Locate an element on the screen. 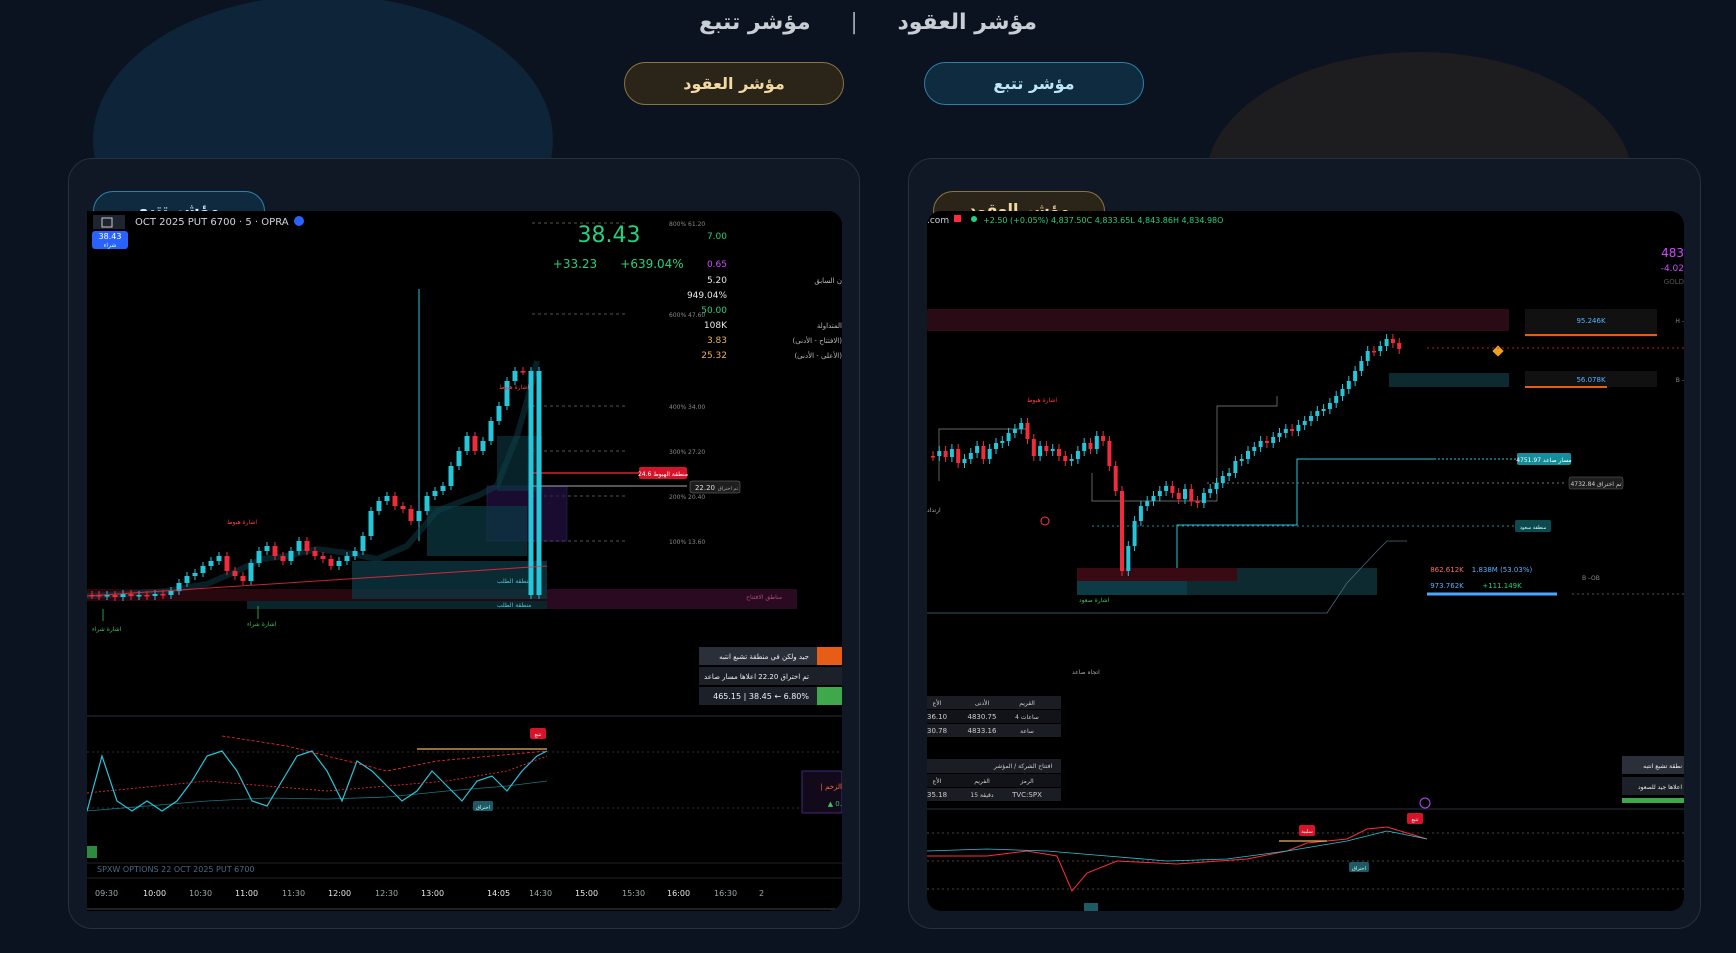  t1-r1-2: 30.78 is located at coordinates (937, 731).